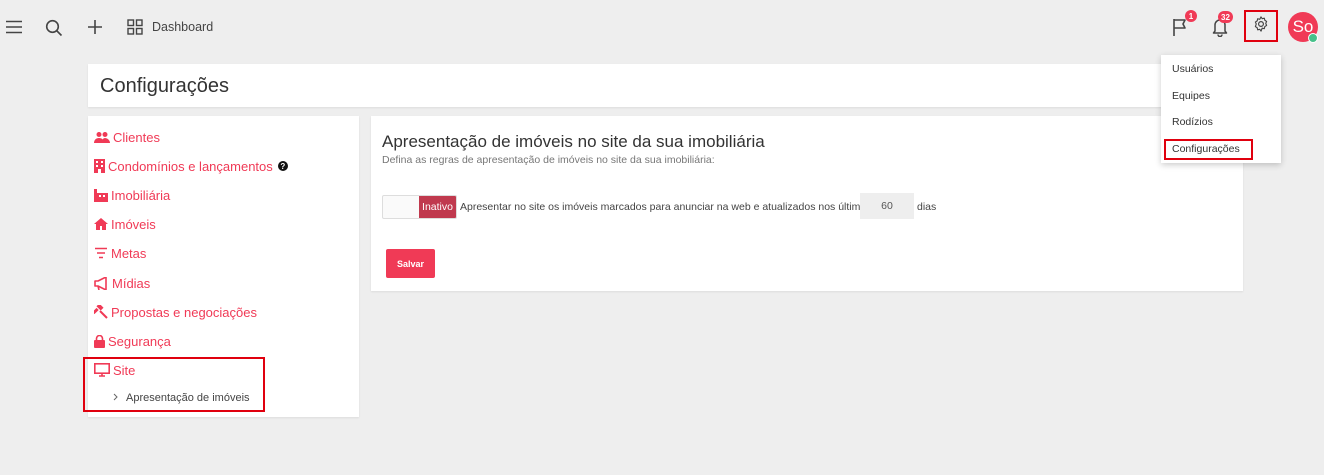 Image resolution: width=1324 pixels, height=475 pixels. I want to click on sidebar-item-label: Clientes, so click(136, 137).